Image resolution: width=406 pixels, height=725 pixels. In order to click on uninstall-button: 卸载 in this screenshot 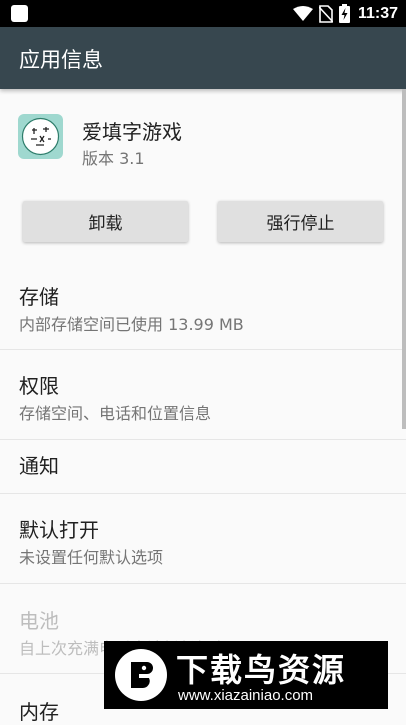, I will do `click(105, 221)`.